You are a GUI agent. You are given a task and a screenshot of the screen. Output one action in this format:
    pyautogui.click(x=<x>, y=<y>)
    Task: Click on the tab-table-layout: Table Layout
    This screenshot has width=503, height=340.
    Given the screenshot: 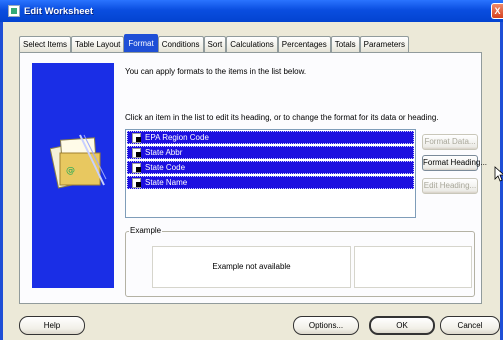 What is the action you would take?
    pyautogui.click(x=98, y=44)
    